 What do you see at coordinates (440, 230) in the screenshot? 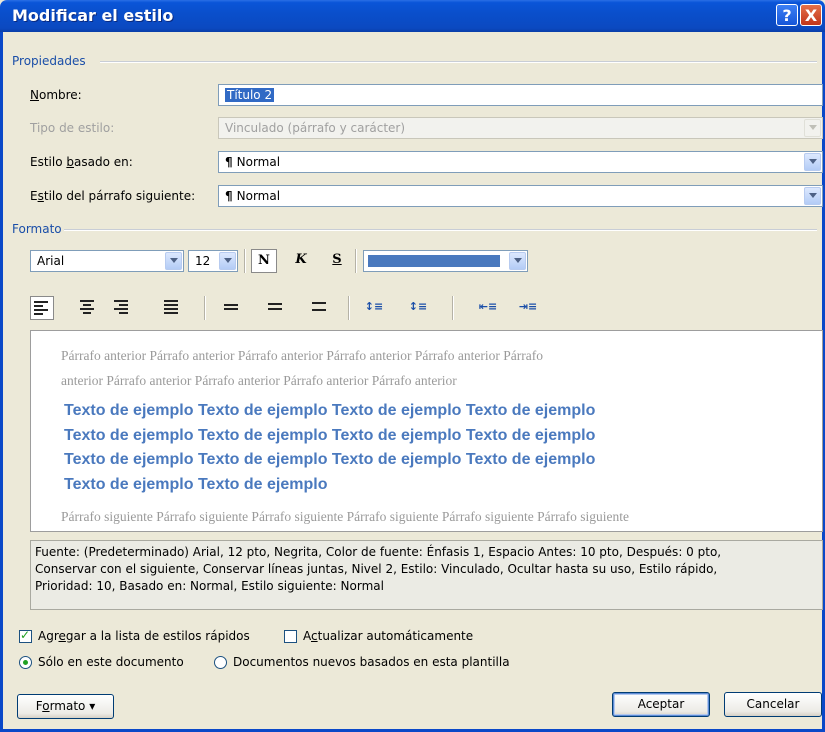
I see `format-divider` at bounding box center [440, 230].